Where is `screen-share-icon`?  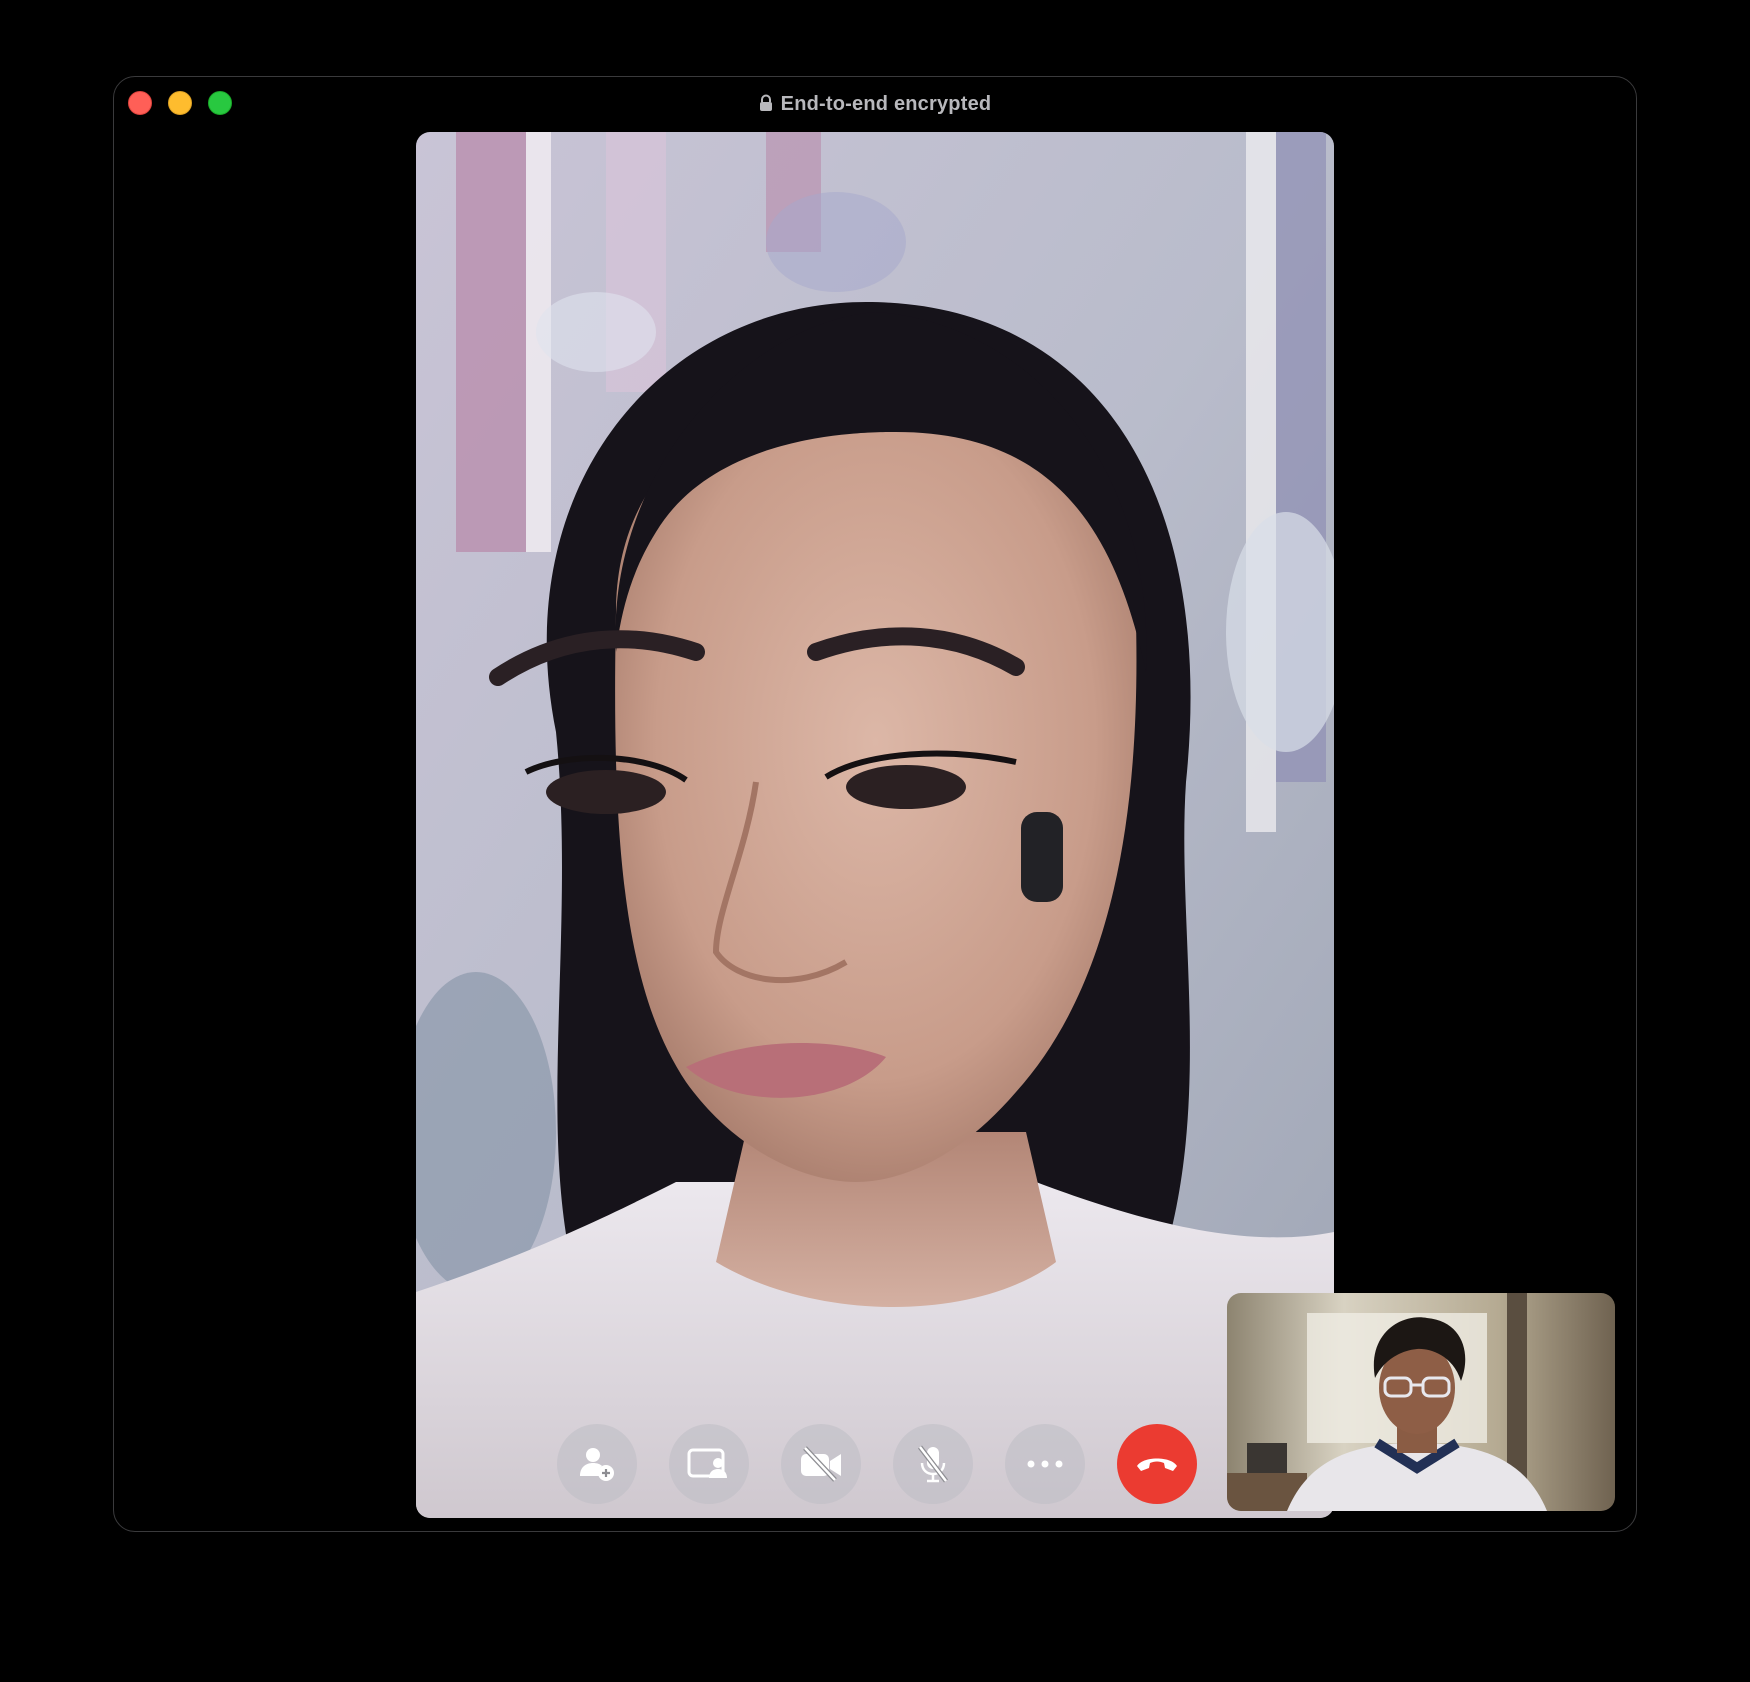
screen-share-icon is located at coordinates (707, 1463).